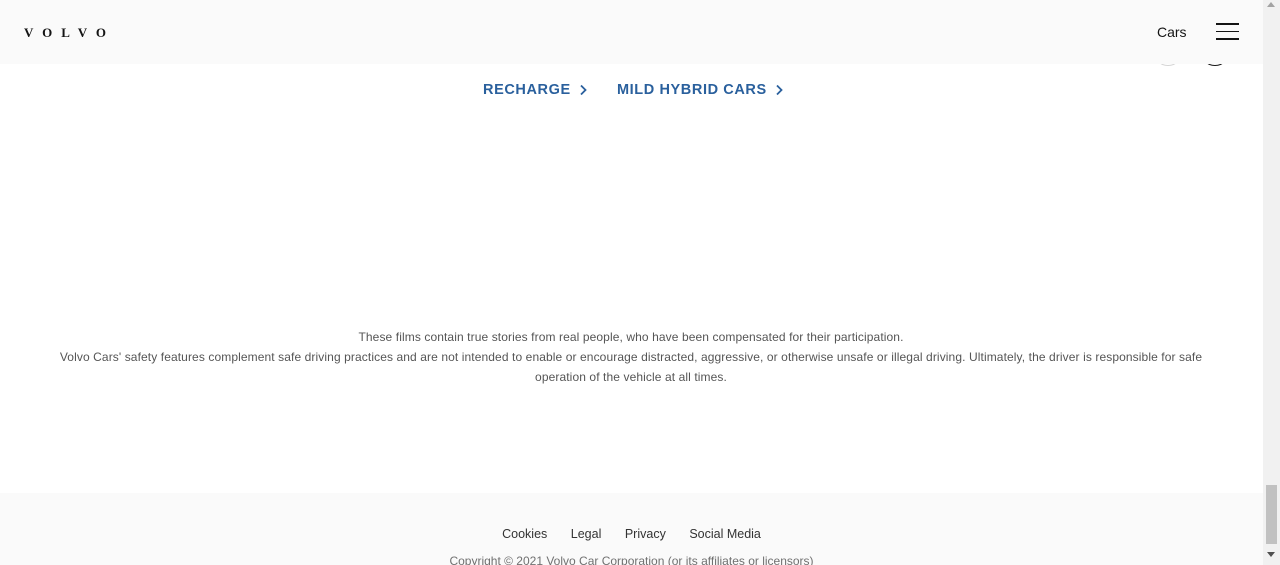 This screenshot has width=1280, height=565. I want to click on hamburger-menu-icon, so click(1227, 31).